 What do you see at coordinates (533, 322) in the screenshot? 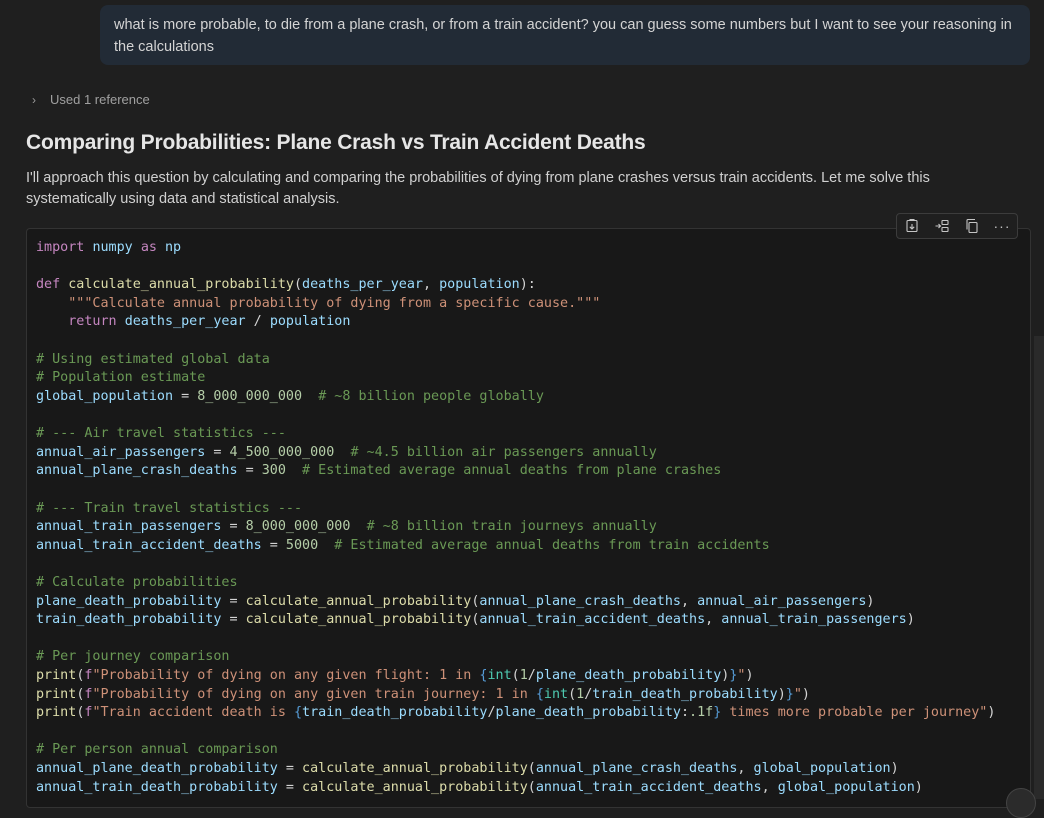
I see `code-line: return deaths_per_year / population` at bounding box center [533, 322].